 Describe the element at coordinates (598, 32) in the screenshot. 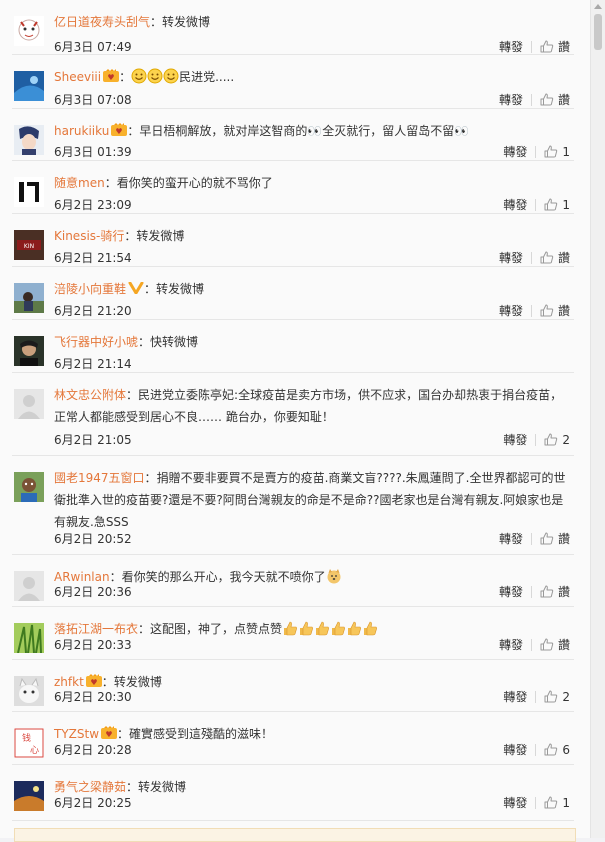

I see `scroll-thumb` at that location.